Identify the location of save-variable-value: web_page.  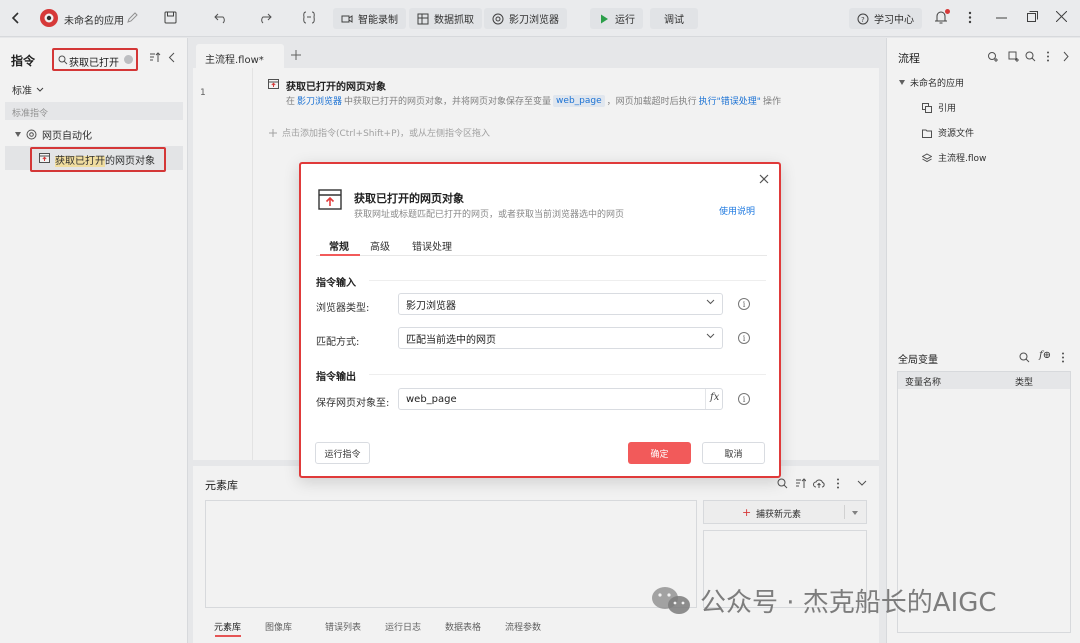
(431, 399).